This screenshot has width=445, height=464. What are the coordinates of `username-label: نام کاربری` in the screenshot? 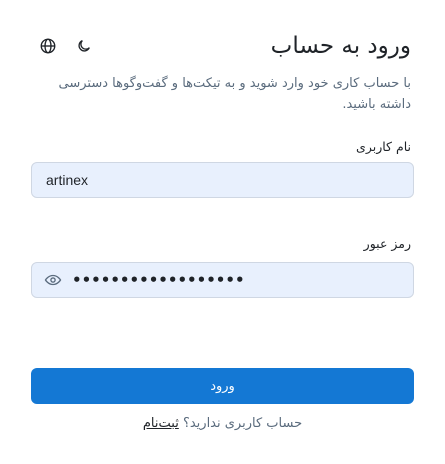 It's located at (383, 146).